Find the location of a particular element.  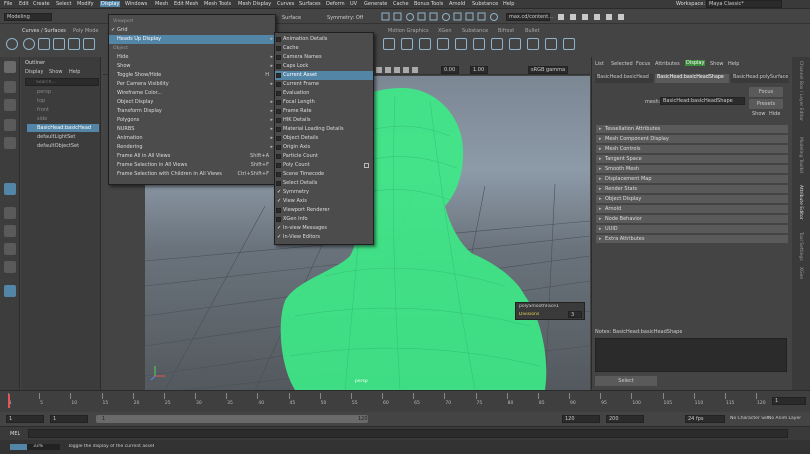

mel-label: MEL is located at coordinates (15, 434).